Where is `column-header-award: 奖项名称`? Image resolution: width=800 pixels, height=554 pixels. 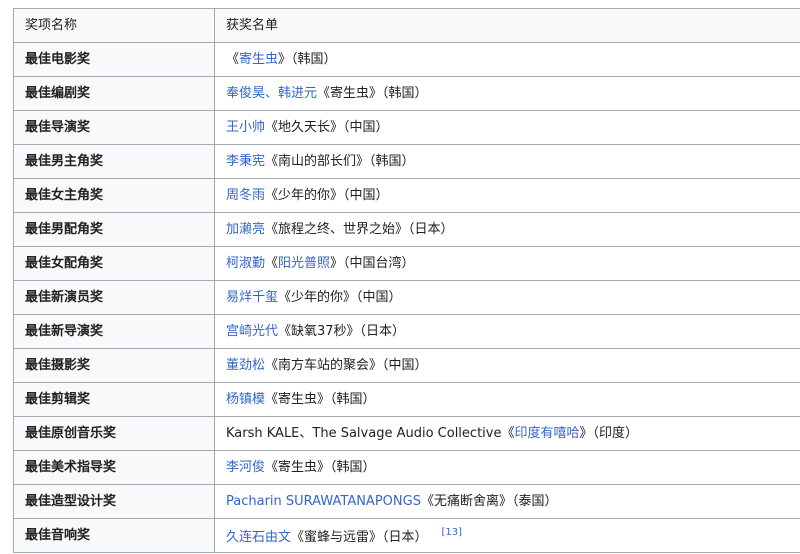
column-header-award: 奖项名称 is located at coordinates (114, 25).